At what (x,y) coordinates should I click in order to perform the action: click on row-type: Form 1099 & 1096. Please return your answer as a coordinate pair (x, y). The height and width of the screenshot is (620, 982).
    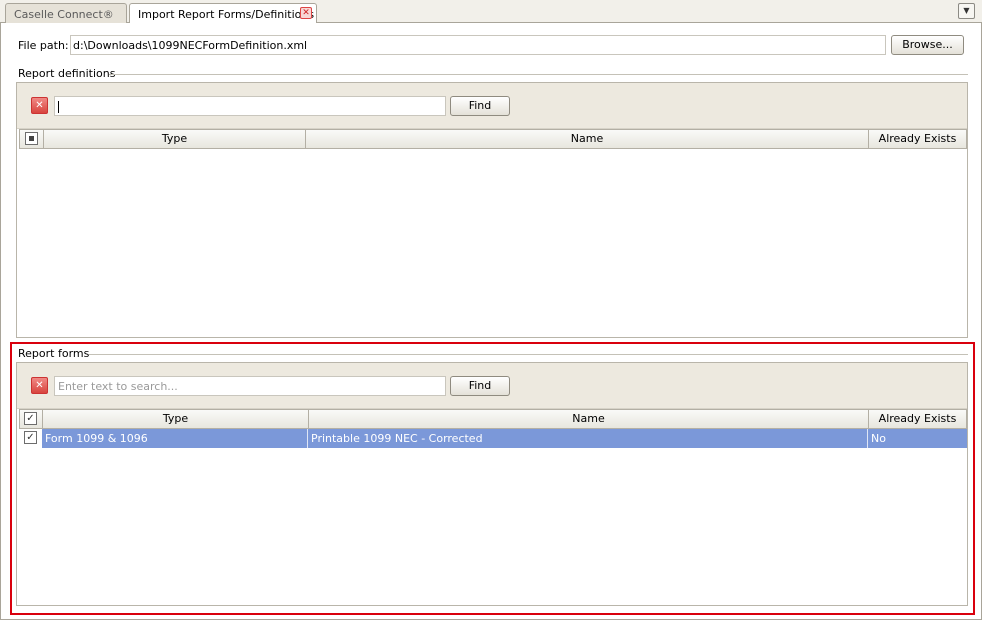
    Looking at the image, I should click on (175, 438).